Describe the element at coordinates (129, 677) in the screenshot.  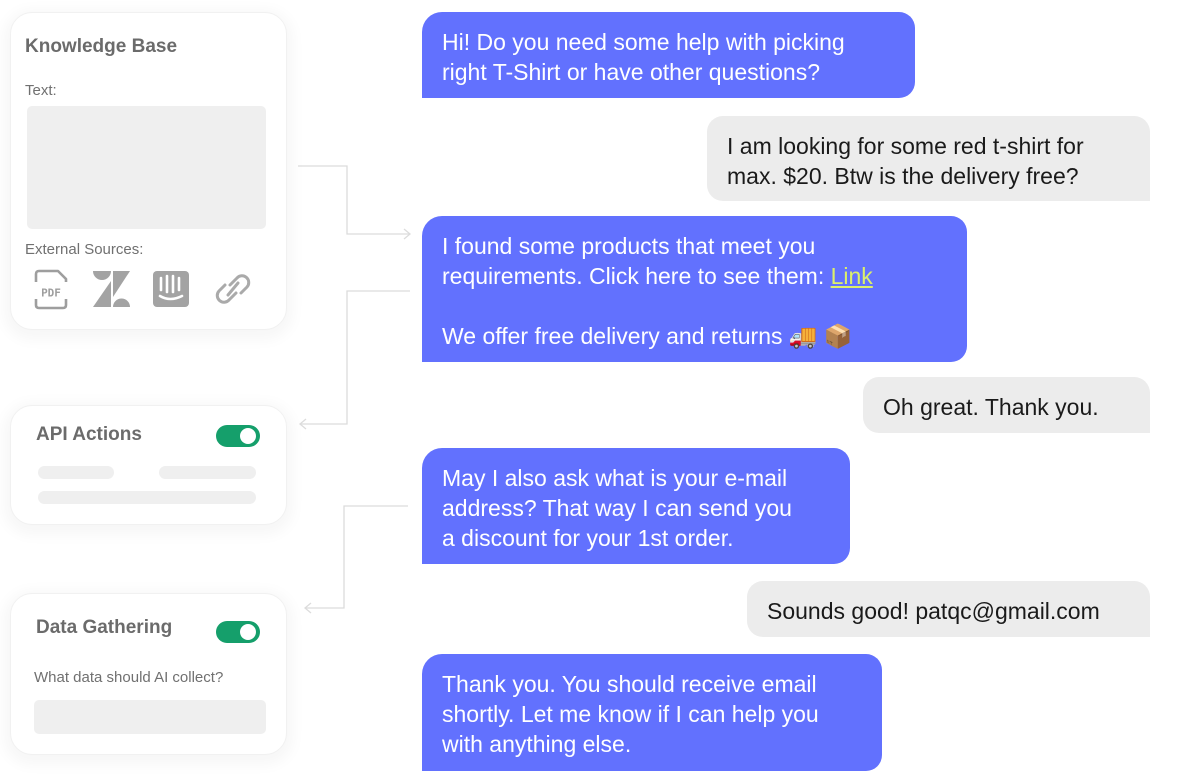
I see `data-question-label: What data should AI collect?` at that location.